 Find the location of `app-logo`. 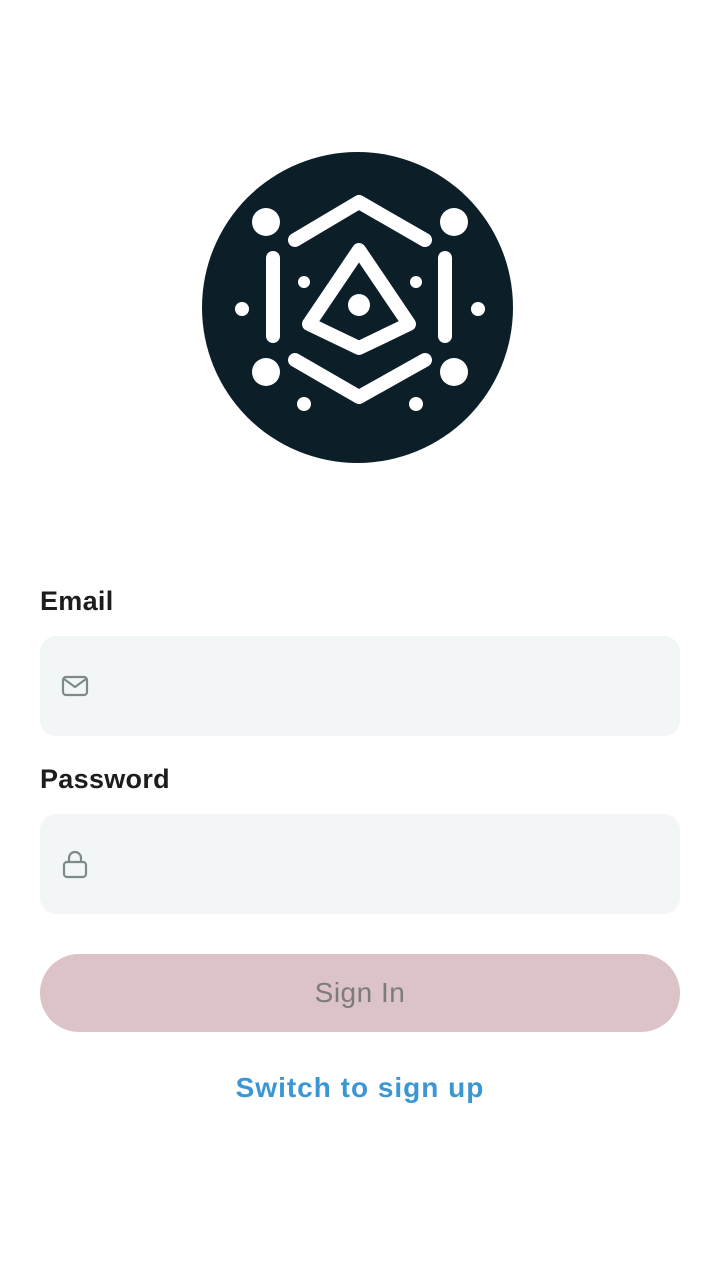

app-logo is located at coordinates (357, 307).